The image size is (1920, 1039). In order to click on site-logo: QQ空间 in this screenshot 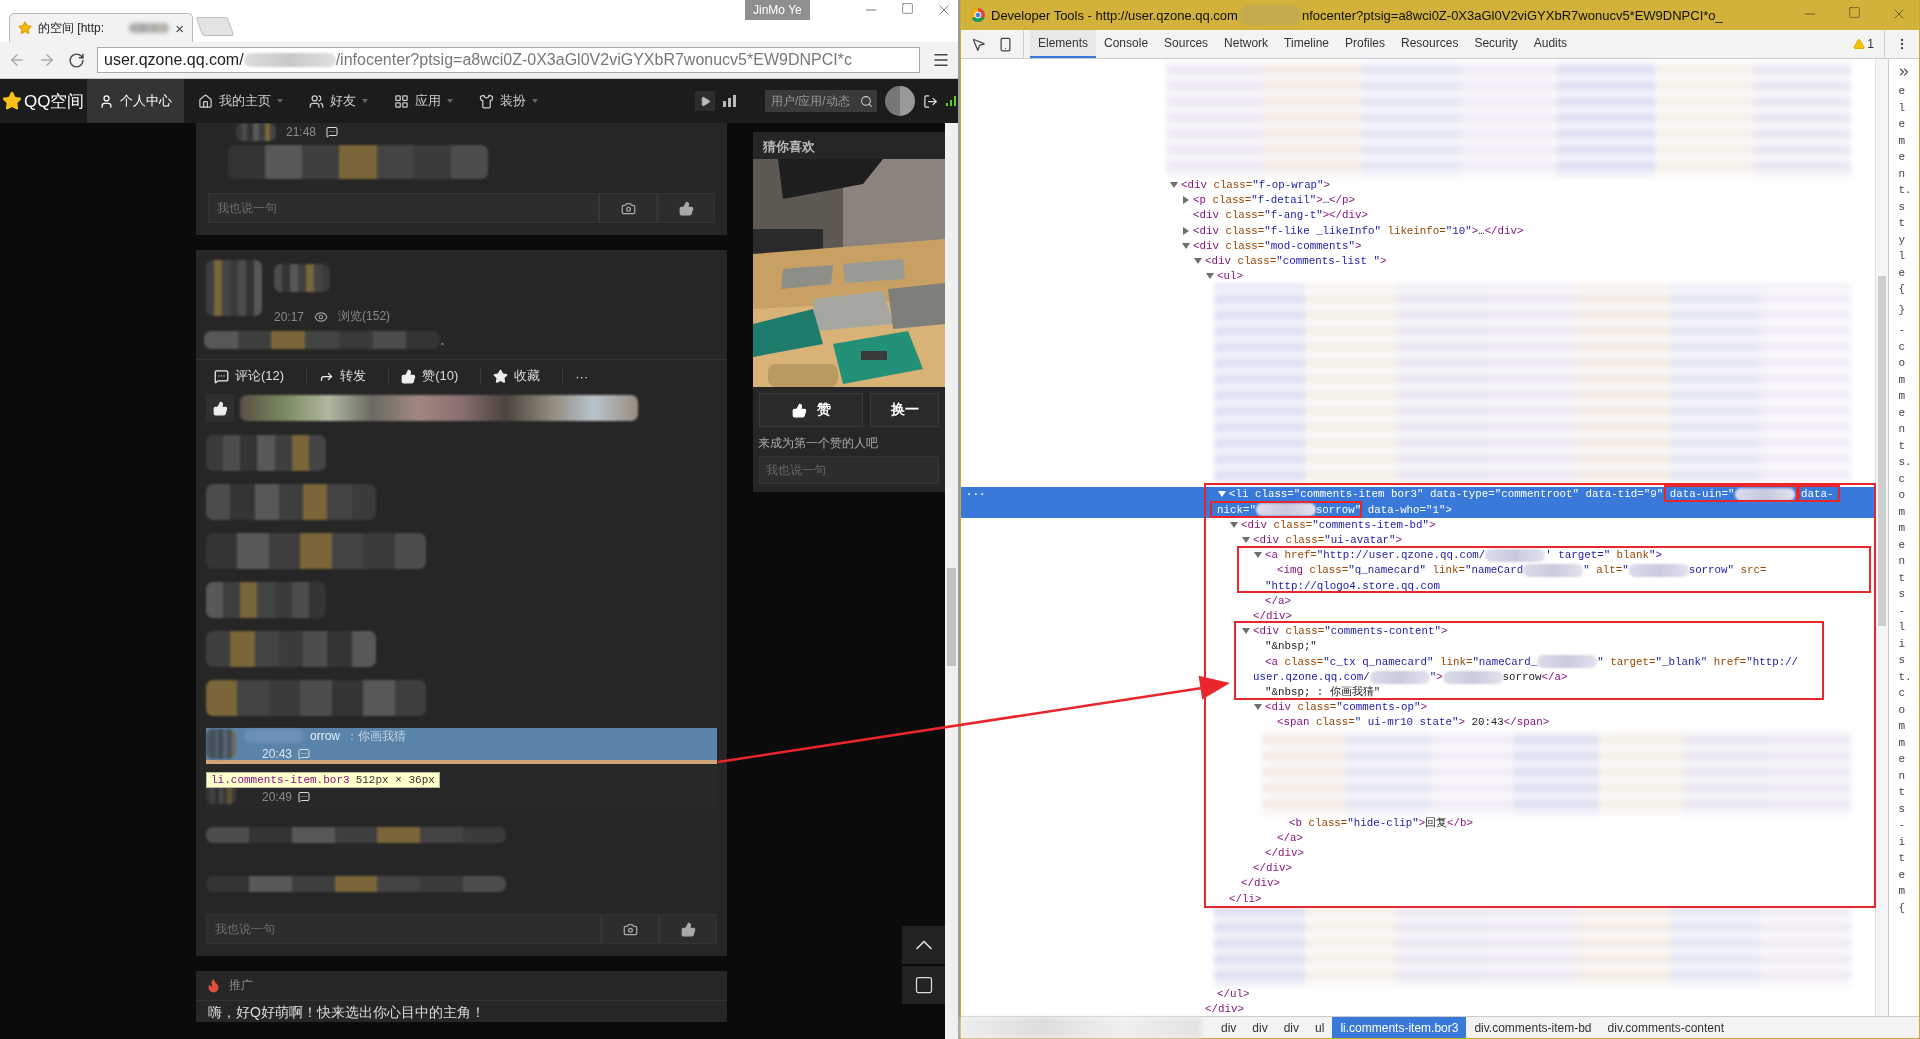, I will do `click(43, 101)`.